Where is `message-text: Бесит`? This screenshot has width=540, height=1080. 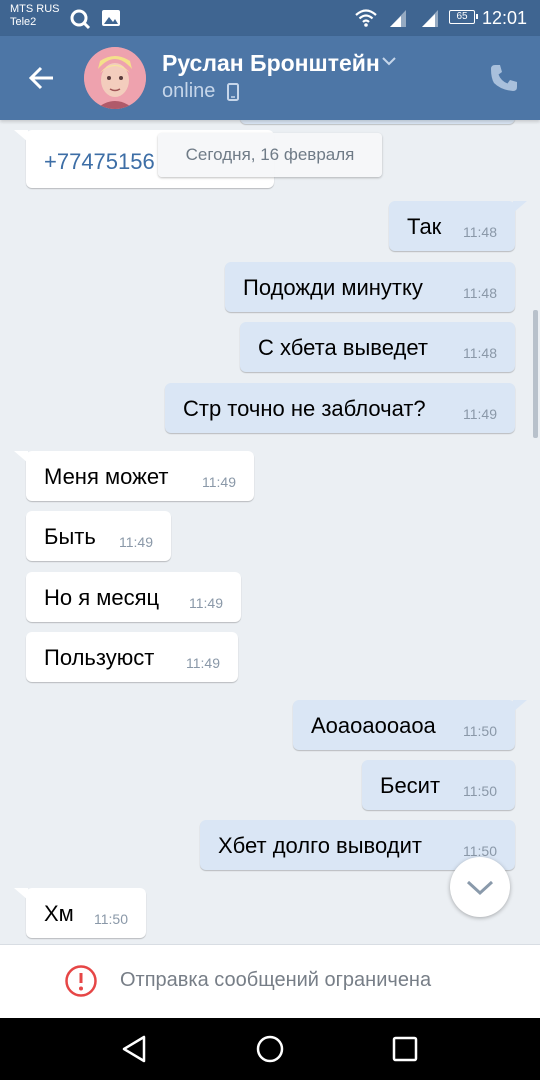 message-text: Бесит is located at coordinates (410, 785).